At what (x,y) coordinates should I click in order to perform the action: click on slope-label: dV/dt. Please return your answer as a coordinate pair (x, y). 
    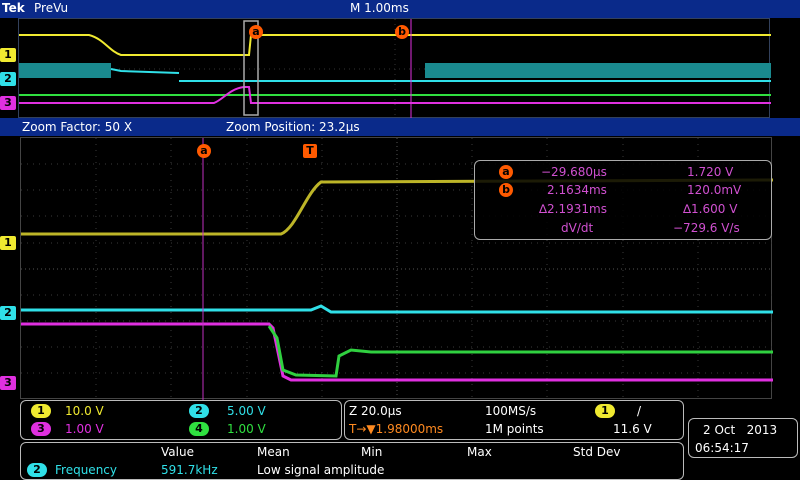
    Looking at the image, I should click on (577, 228).